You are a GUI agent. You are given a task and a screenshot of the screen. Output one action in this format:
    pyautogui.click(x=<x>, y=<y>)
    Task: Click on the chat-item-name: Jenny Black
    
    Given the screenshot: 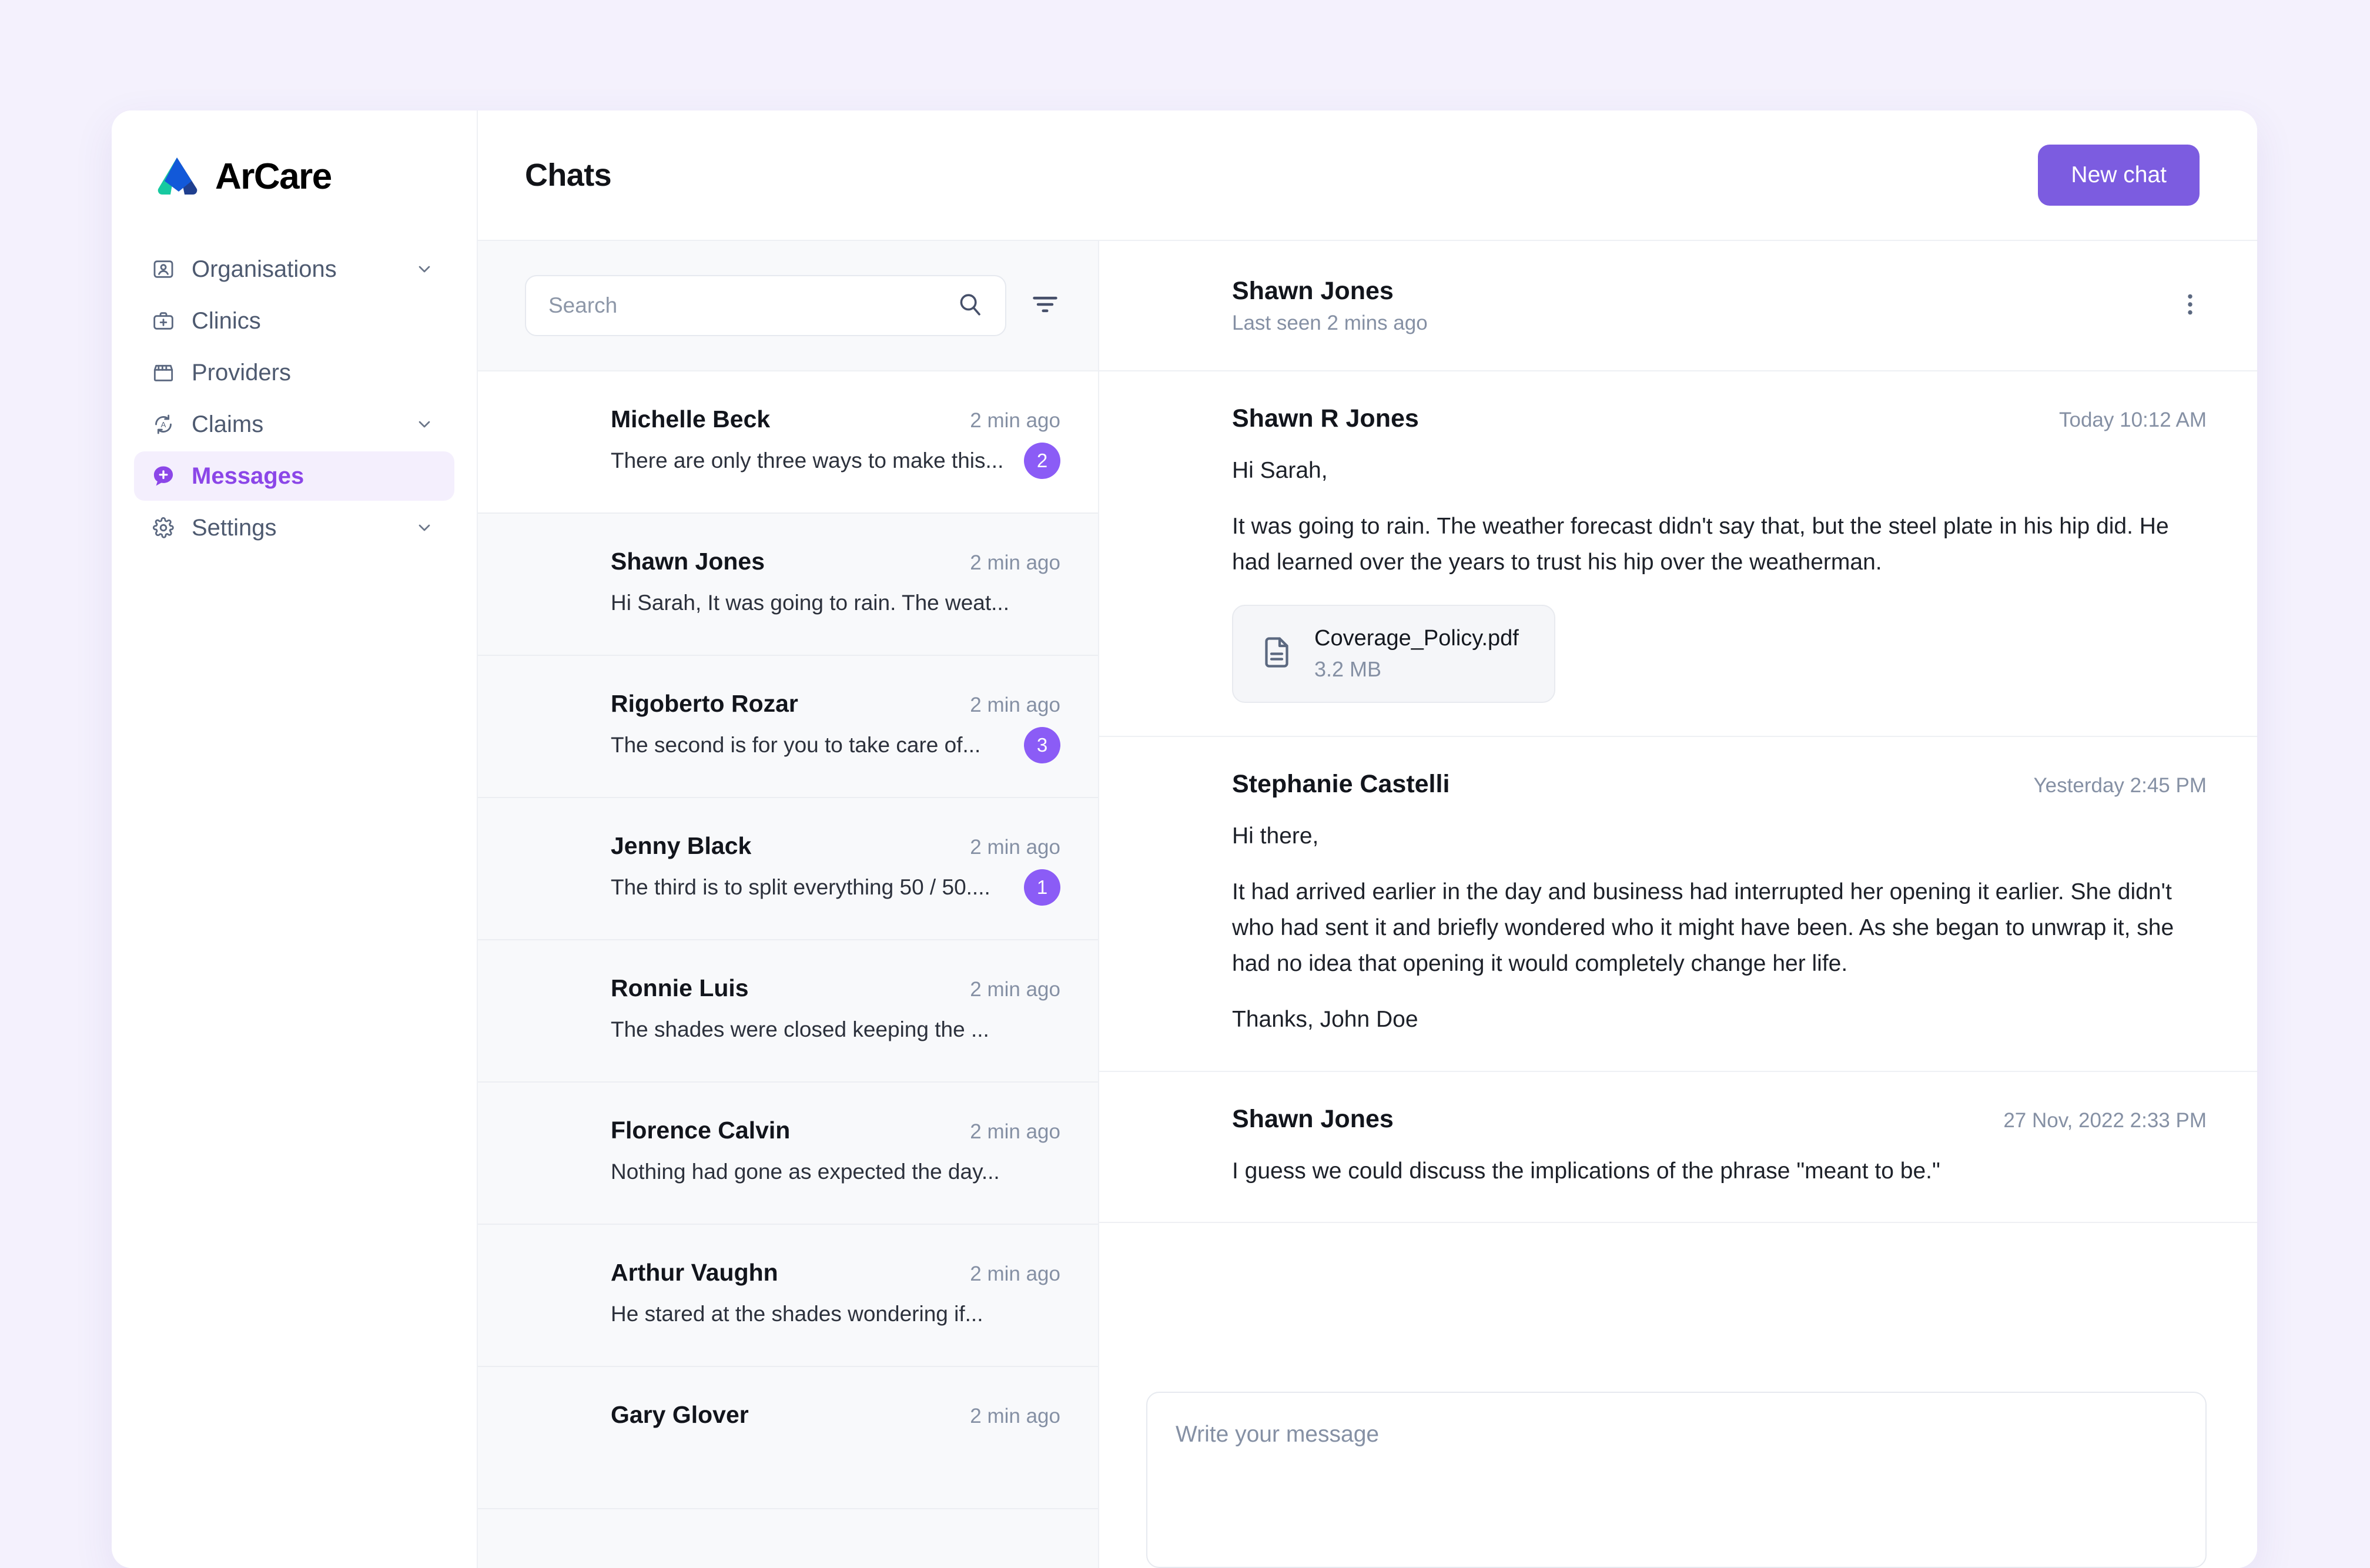 What is the action you would take?
    pyautogui.click(x=682, y=845)
    